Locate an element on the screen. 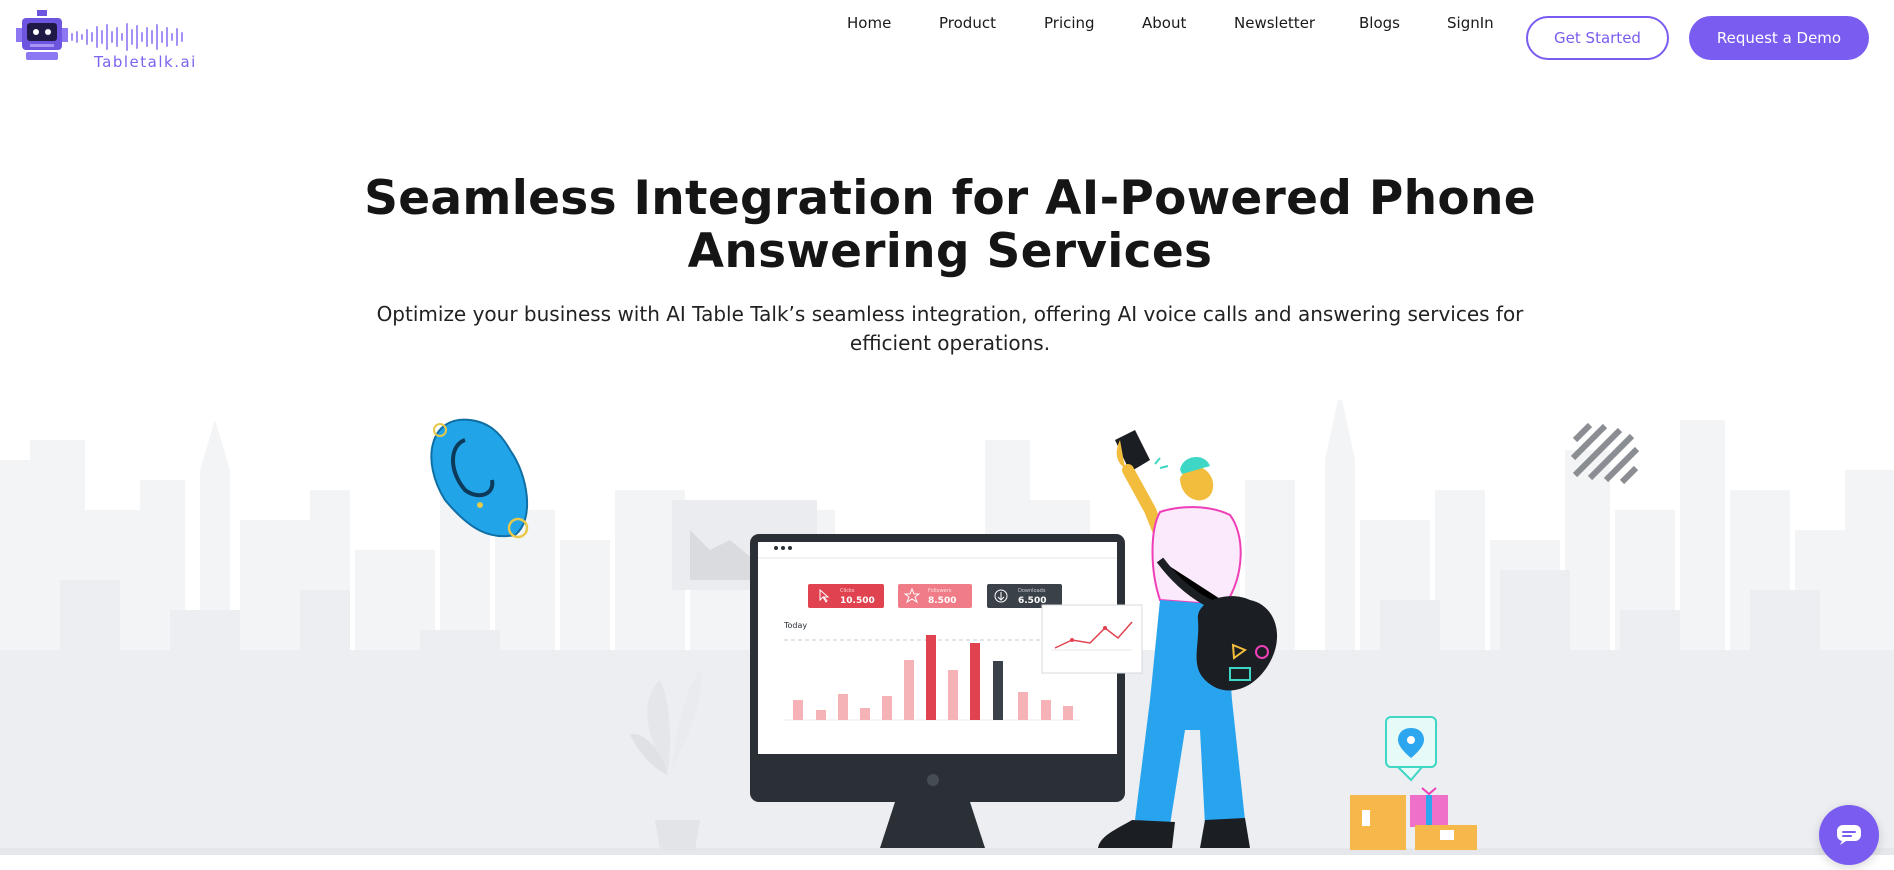 This screenshot has width=1894, height=870. stat-card-followers: Followers 8.500 is located at coordinates (935, 596).